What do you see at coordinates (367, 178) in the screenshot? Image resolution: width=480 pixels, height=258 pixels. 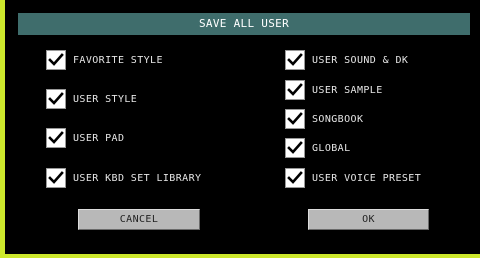 I see `option-label: USER VOICE PRESET` at bounding box center [367, 178].